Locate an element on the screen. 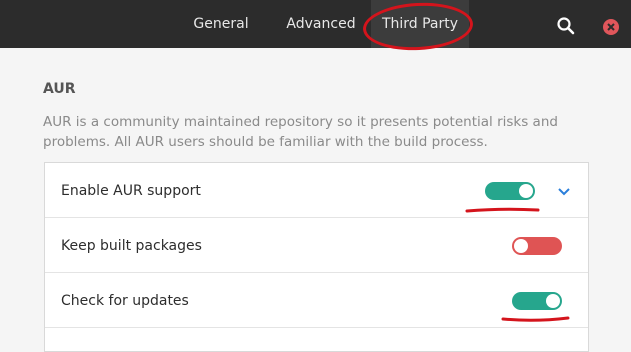  expand-button is located at coordinates (564, 191).